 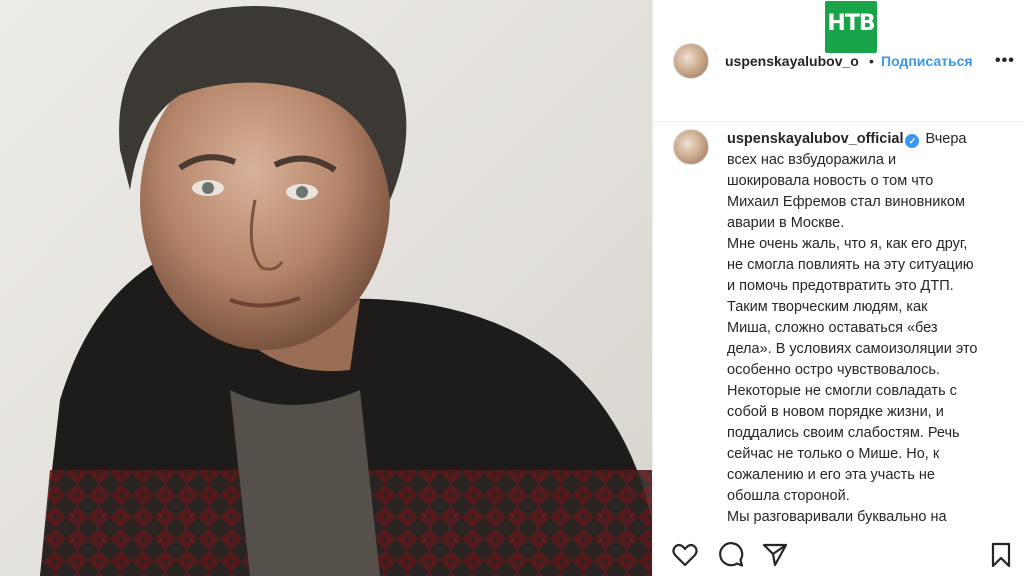 I want to click on caption-line: Михаил Ефремов стал виновником, so click(x=846, y=202).